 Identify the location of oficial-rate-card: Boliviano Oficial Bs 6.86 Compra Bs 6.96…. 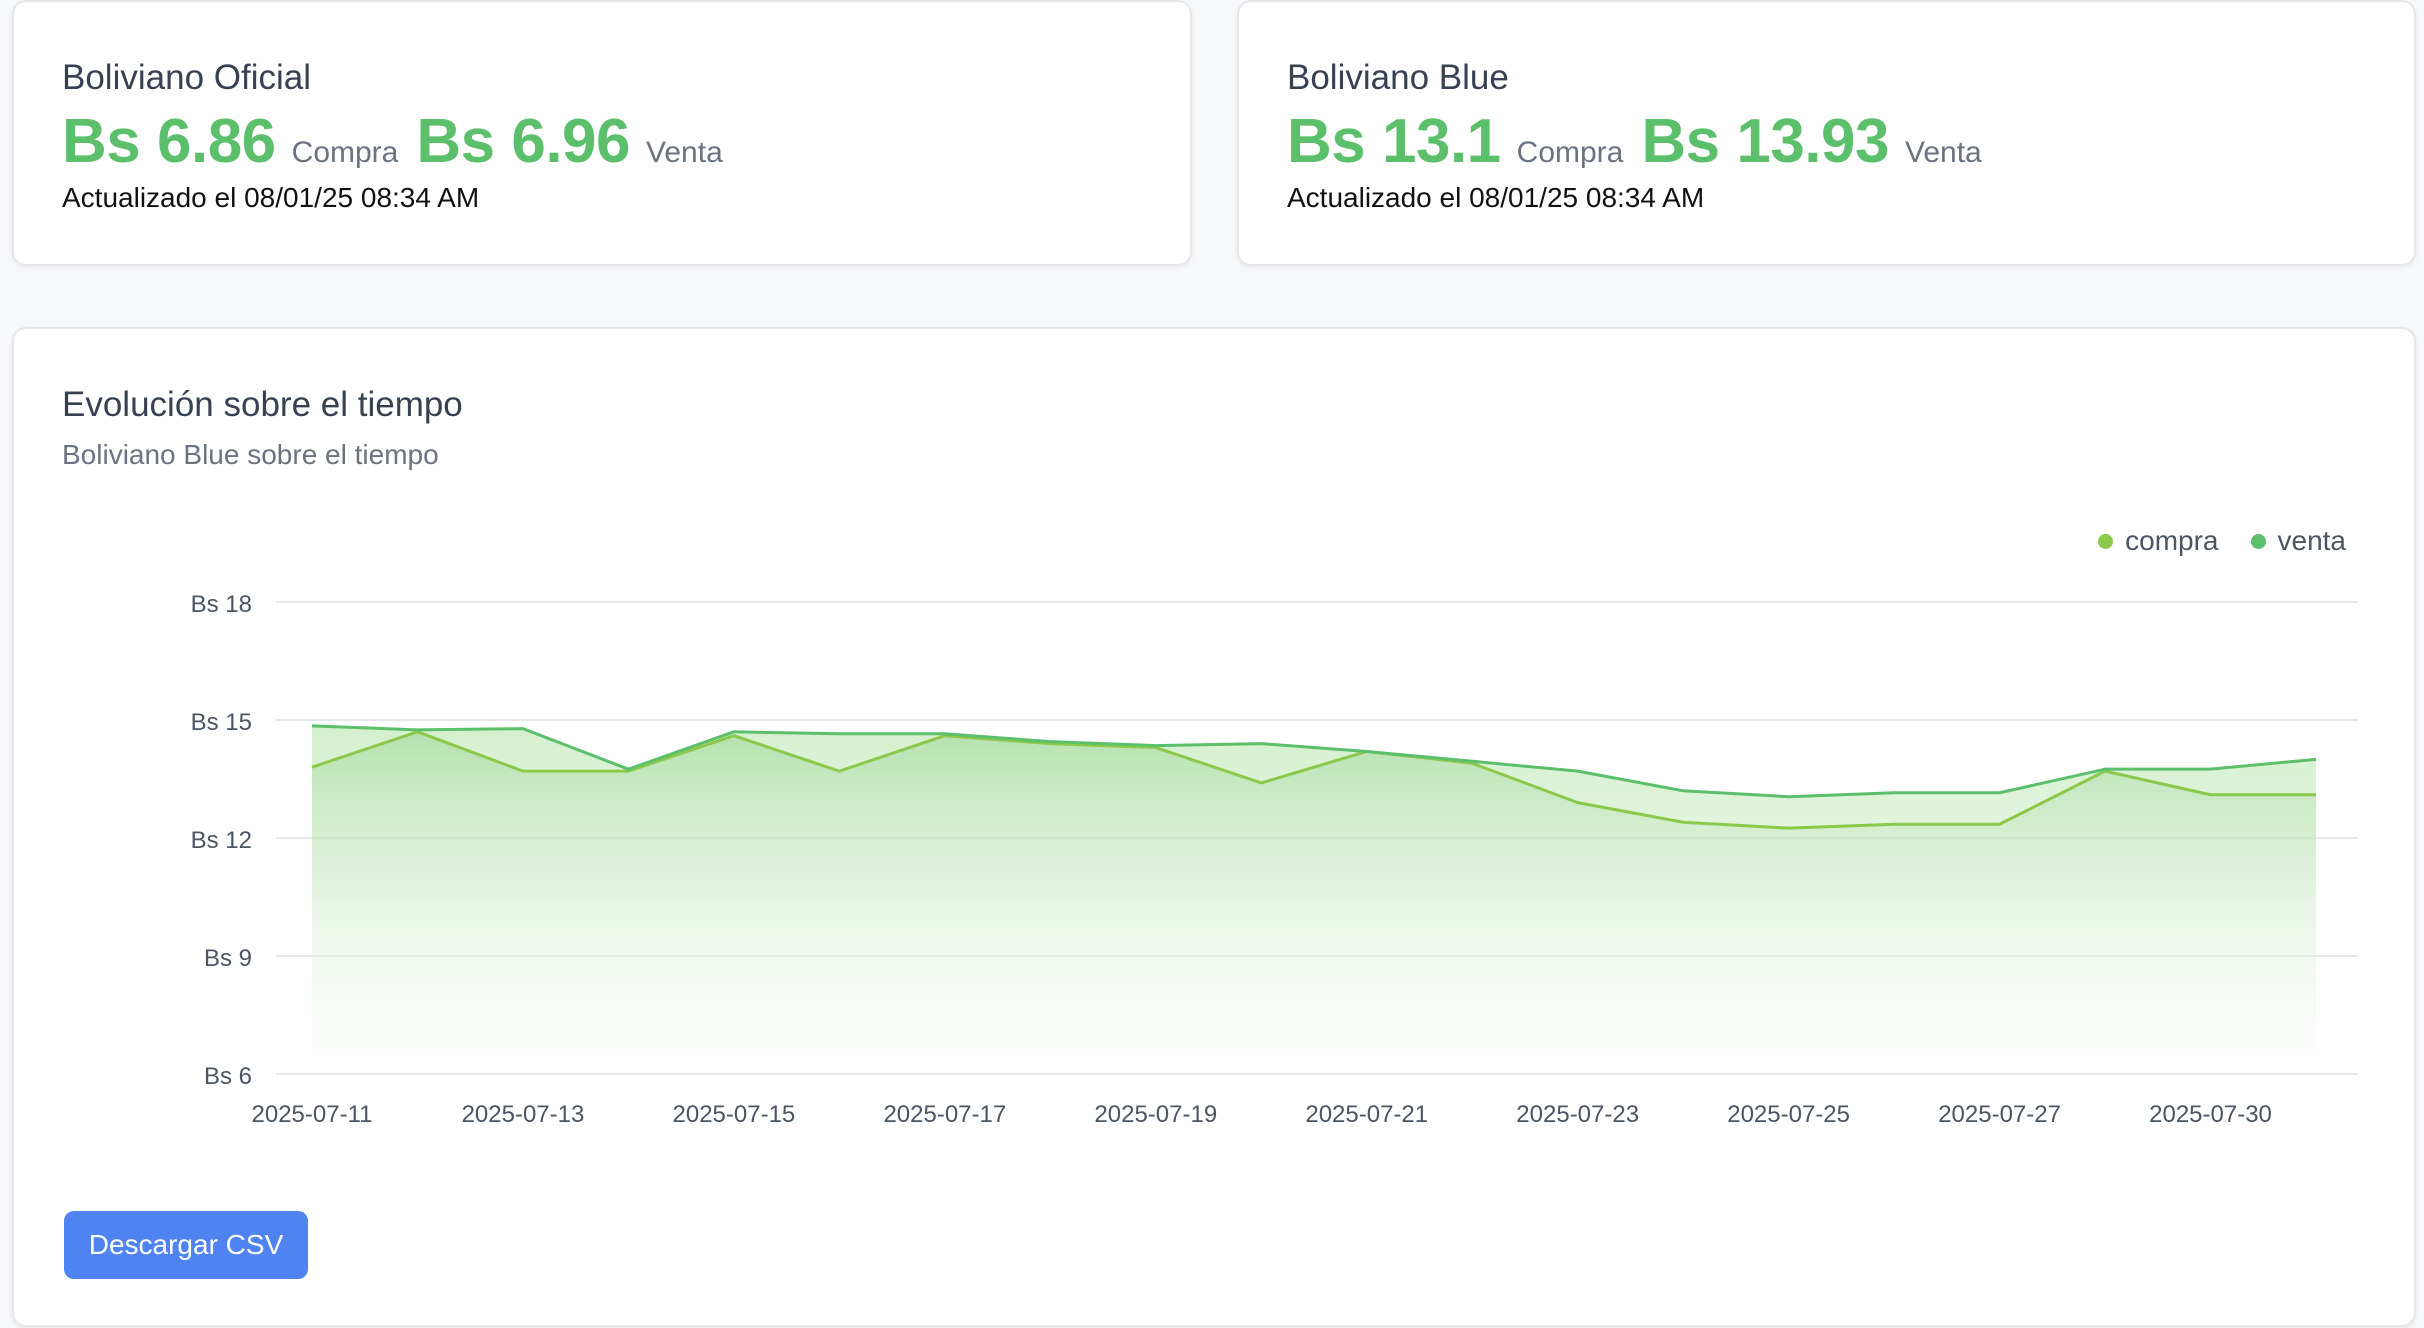
(602, 133).